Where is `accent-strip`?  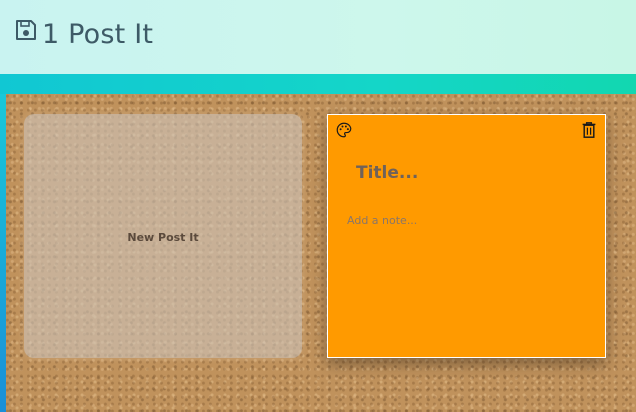 accent-strip is located at coordinates (318, 85).